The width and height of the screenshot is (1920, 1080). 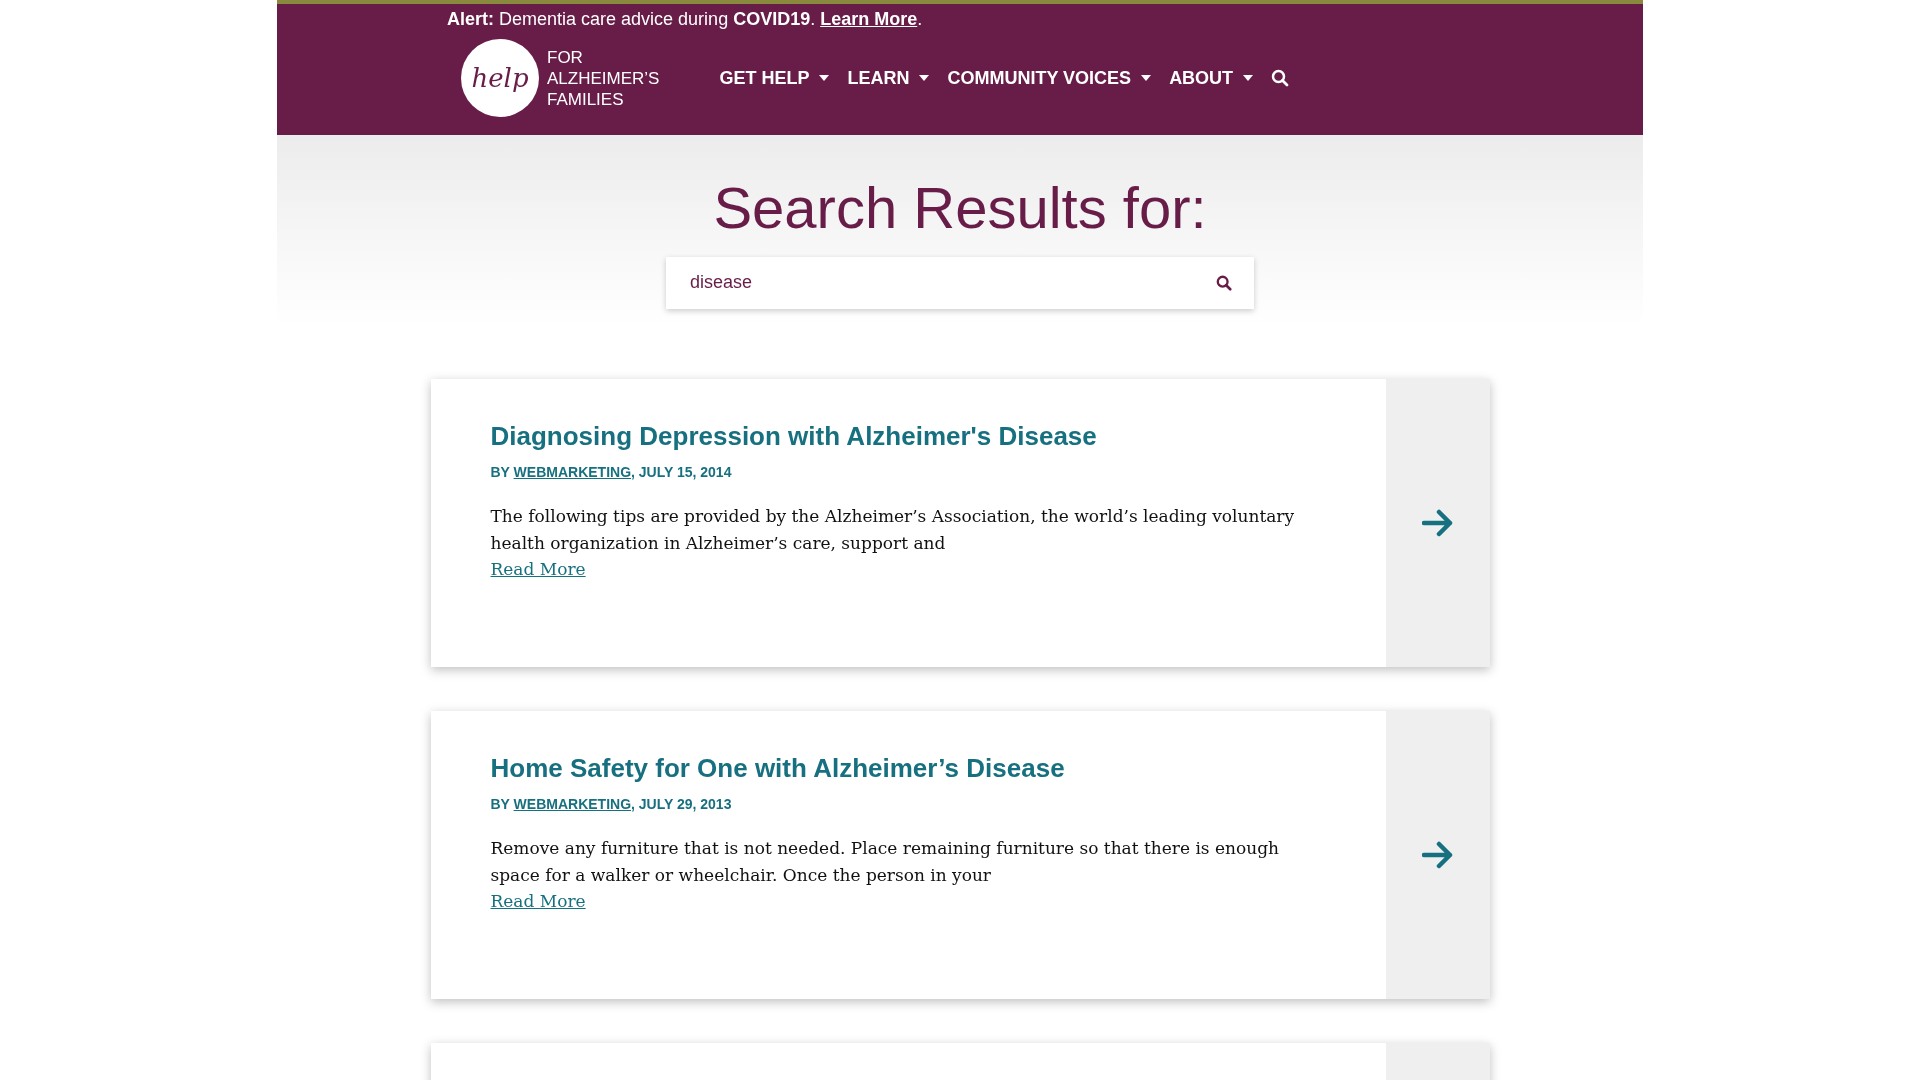 I want to click on byline: BY WEBMARKETING, JULY 15, 2014, so click(x=611, y=473).